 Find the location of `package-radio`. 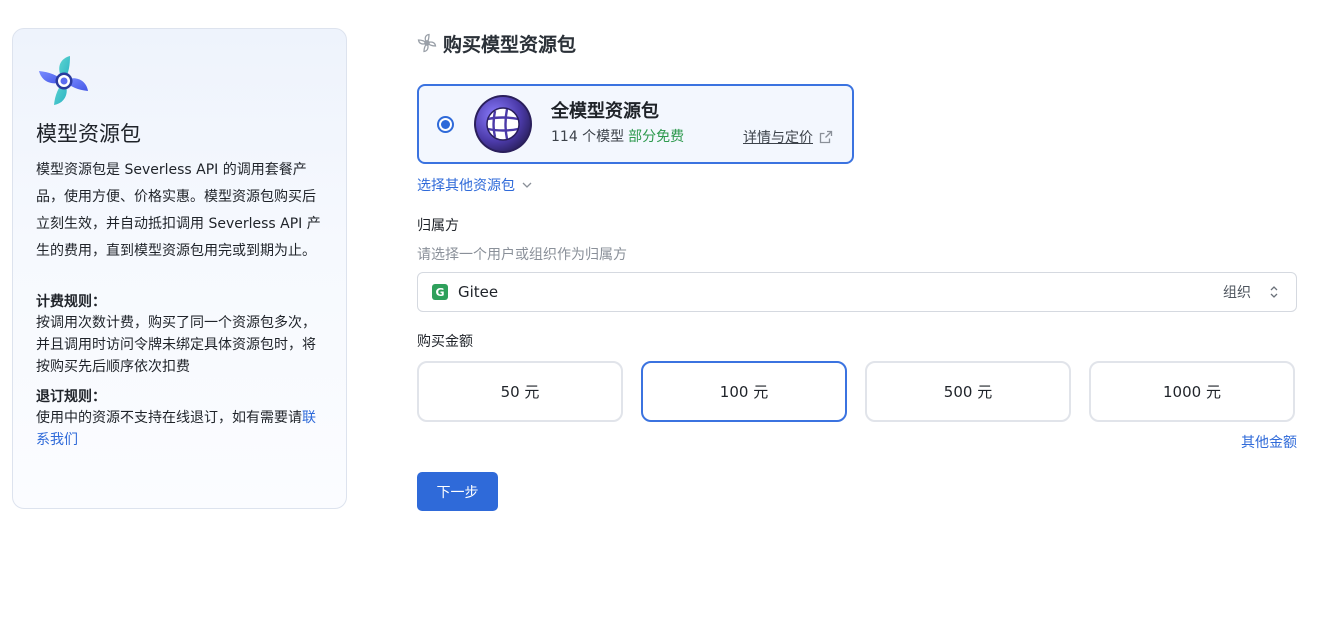

package-radio is located at coordinates (445, 124).